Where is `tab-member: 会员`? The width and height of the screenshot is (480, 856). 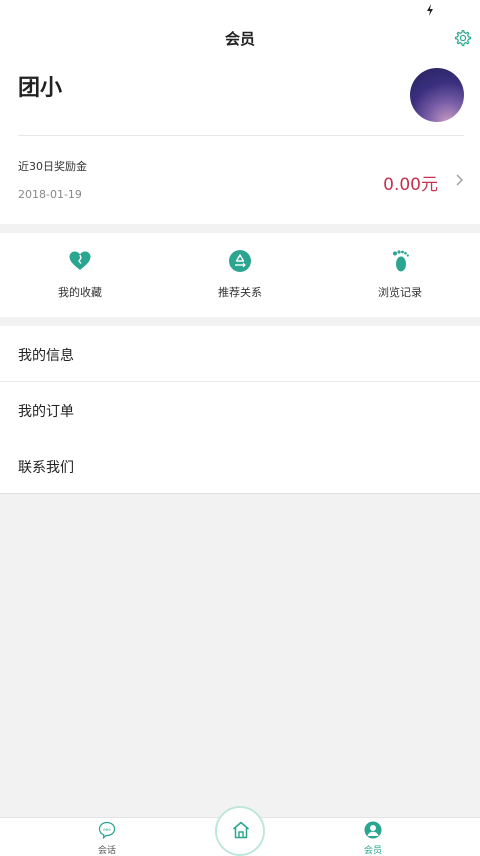
tab-member: 会员 is located at coordinates (373, 837).